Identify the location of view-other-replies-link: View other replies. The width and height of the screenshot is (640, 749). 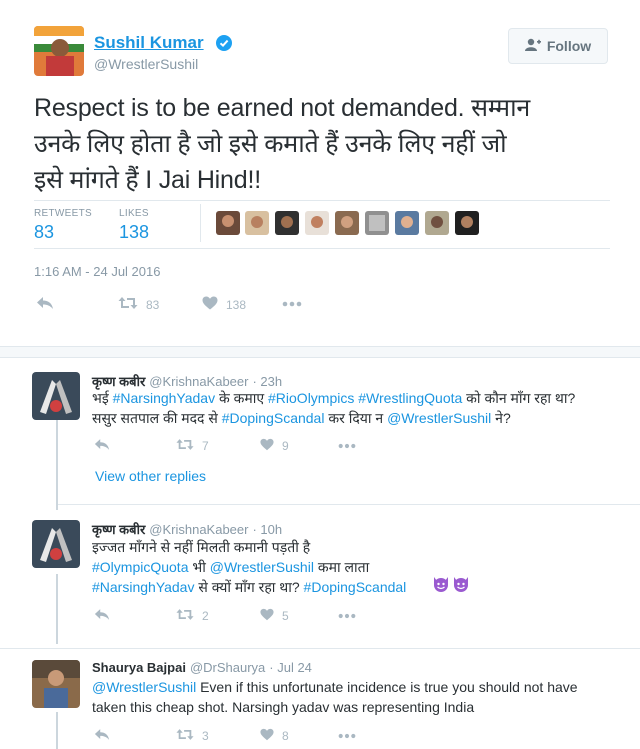
(150, 476).